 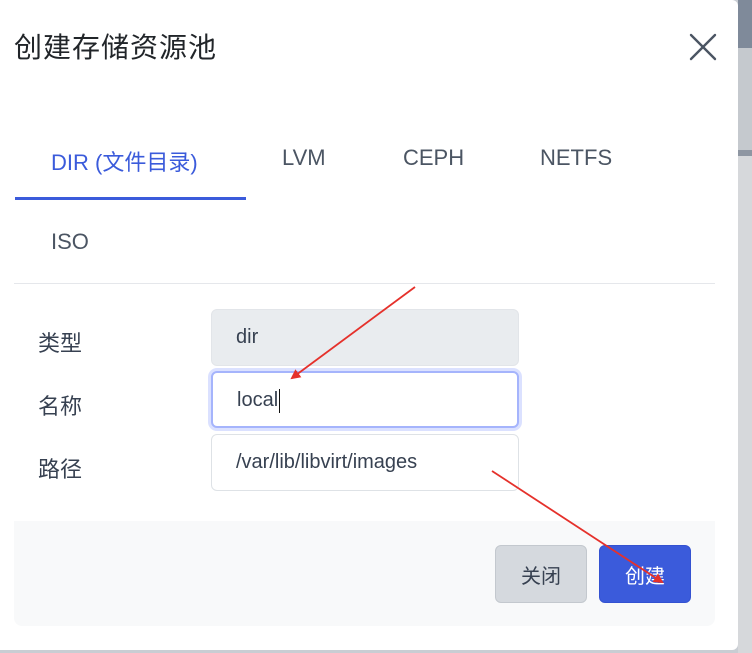 What do you see at coordinates (60, 406) in the screenshot?
I see `name-label: 名称` at bounding box center [60, 406].